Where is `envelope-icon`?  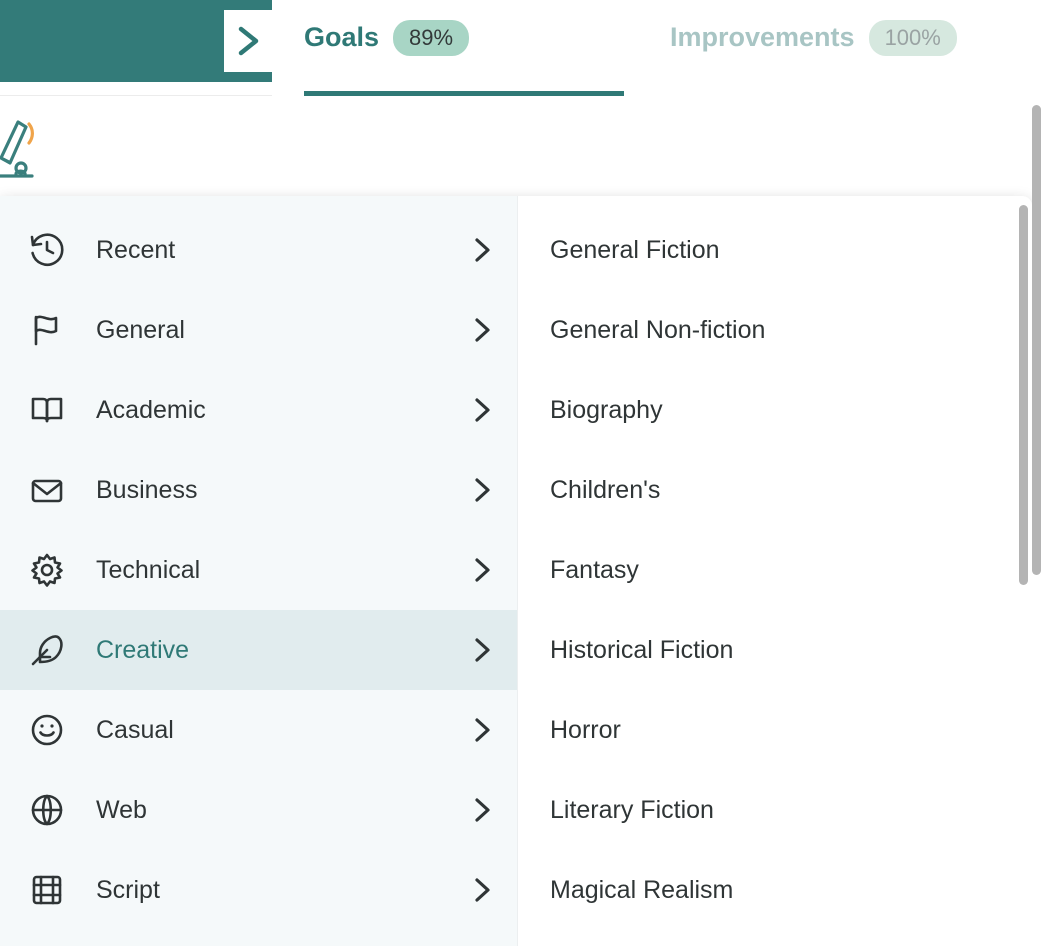 envelope-icon is located at coordinates (54, 490).